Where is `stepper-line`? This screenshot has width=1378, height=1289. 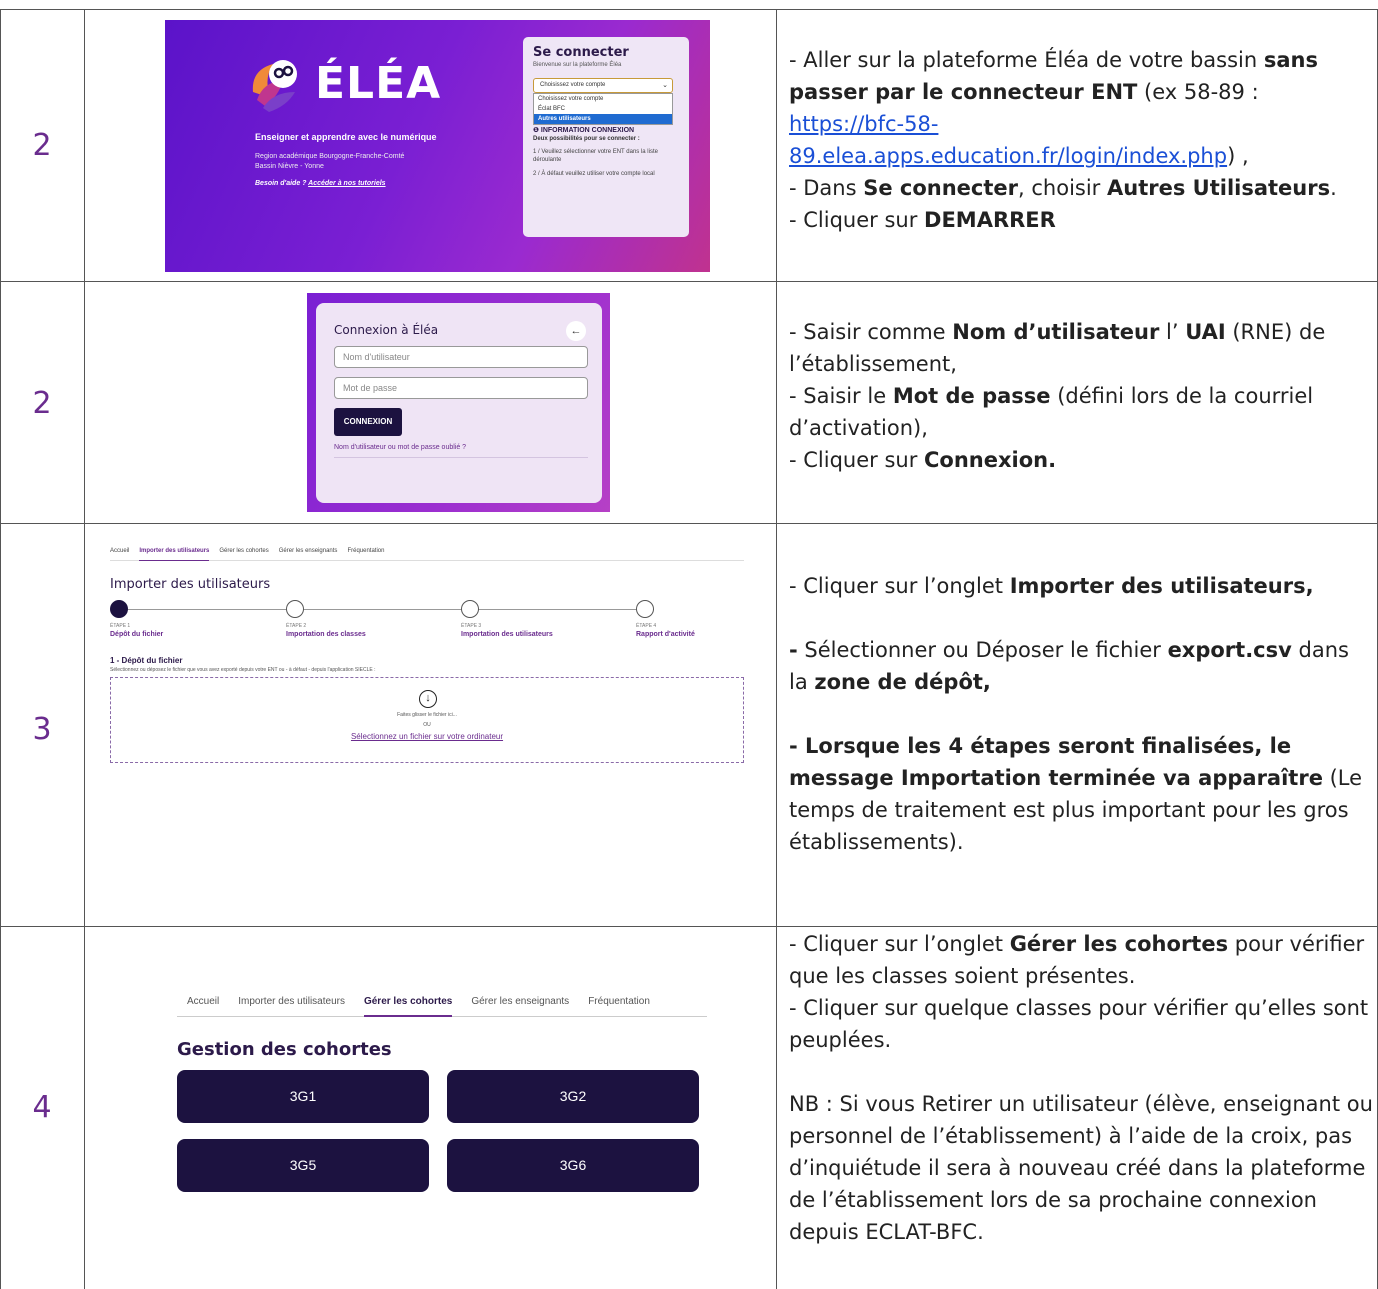 stepper-line is located at coordinates (386, 609).